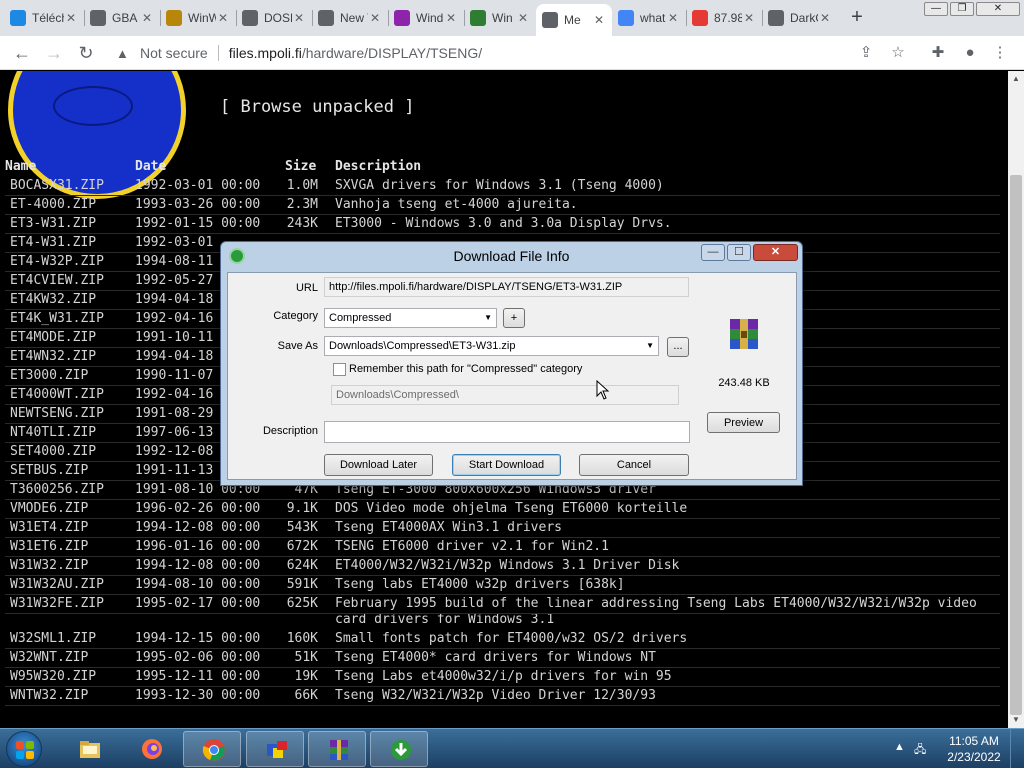 The image size is (1024, 768). I want to click on dialog-maximize-button: ☐, so click(739, 252).